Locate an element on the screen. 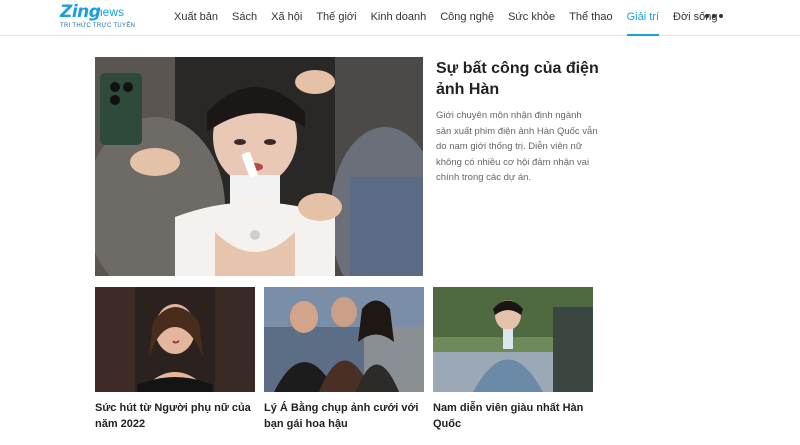  nav-item-the-gioi: Thế giới is located at coordinates (336, 18).